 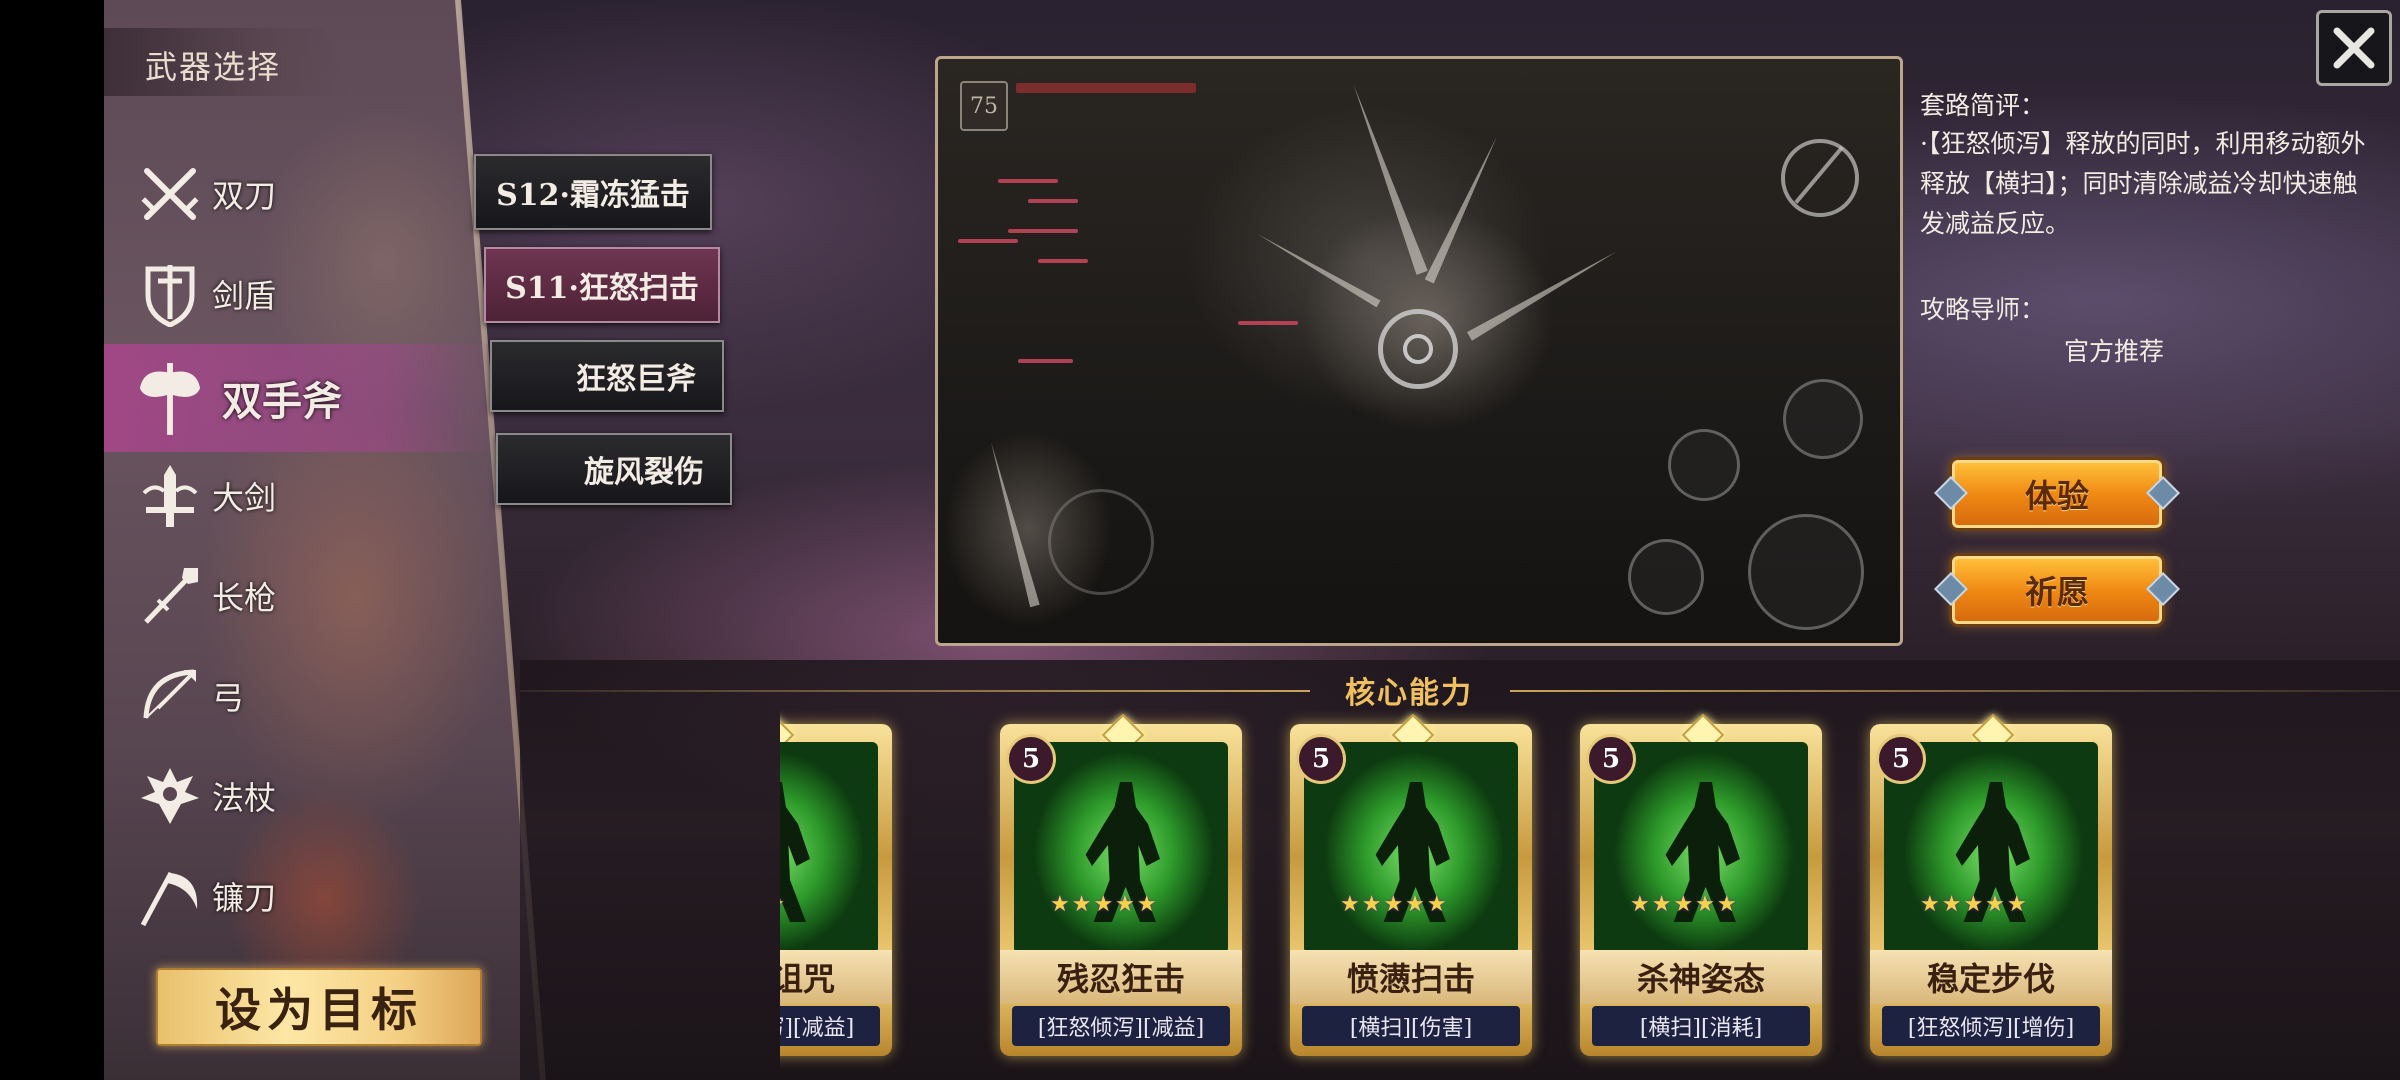 What do you see at coordinates (1701, 977) in the screenshot?
I see `card-name: 杀神姿态` at bounding box center [1701, 977].